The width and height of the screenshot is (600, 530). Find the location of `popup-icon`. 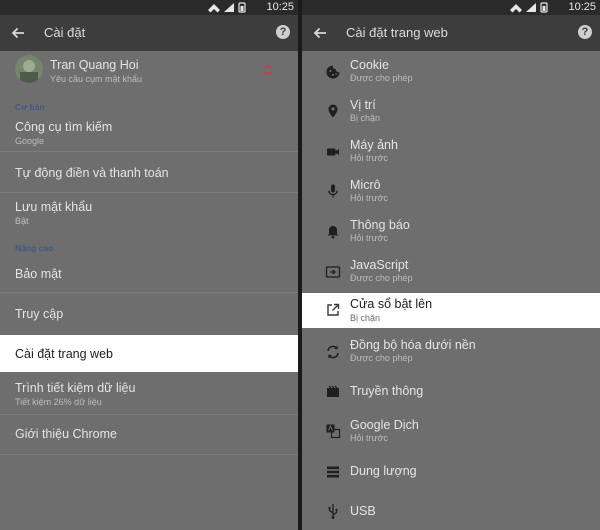

popup-icon is located at coordinates (333, 309).